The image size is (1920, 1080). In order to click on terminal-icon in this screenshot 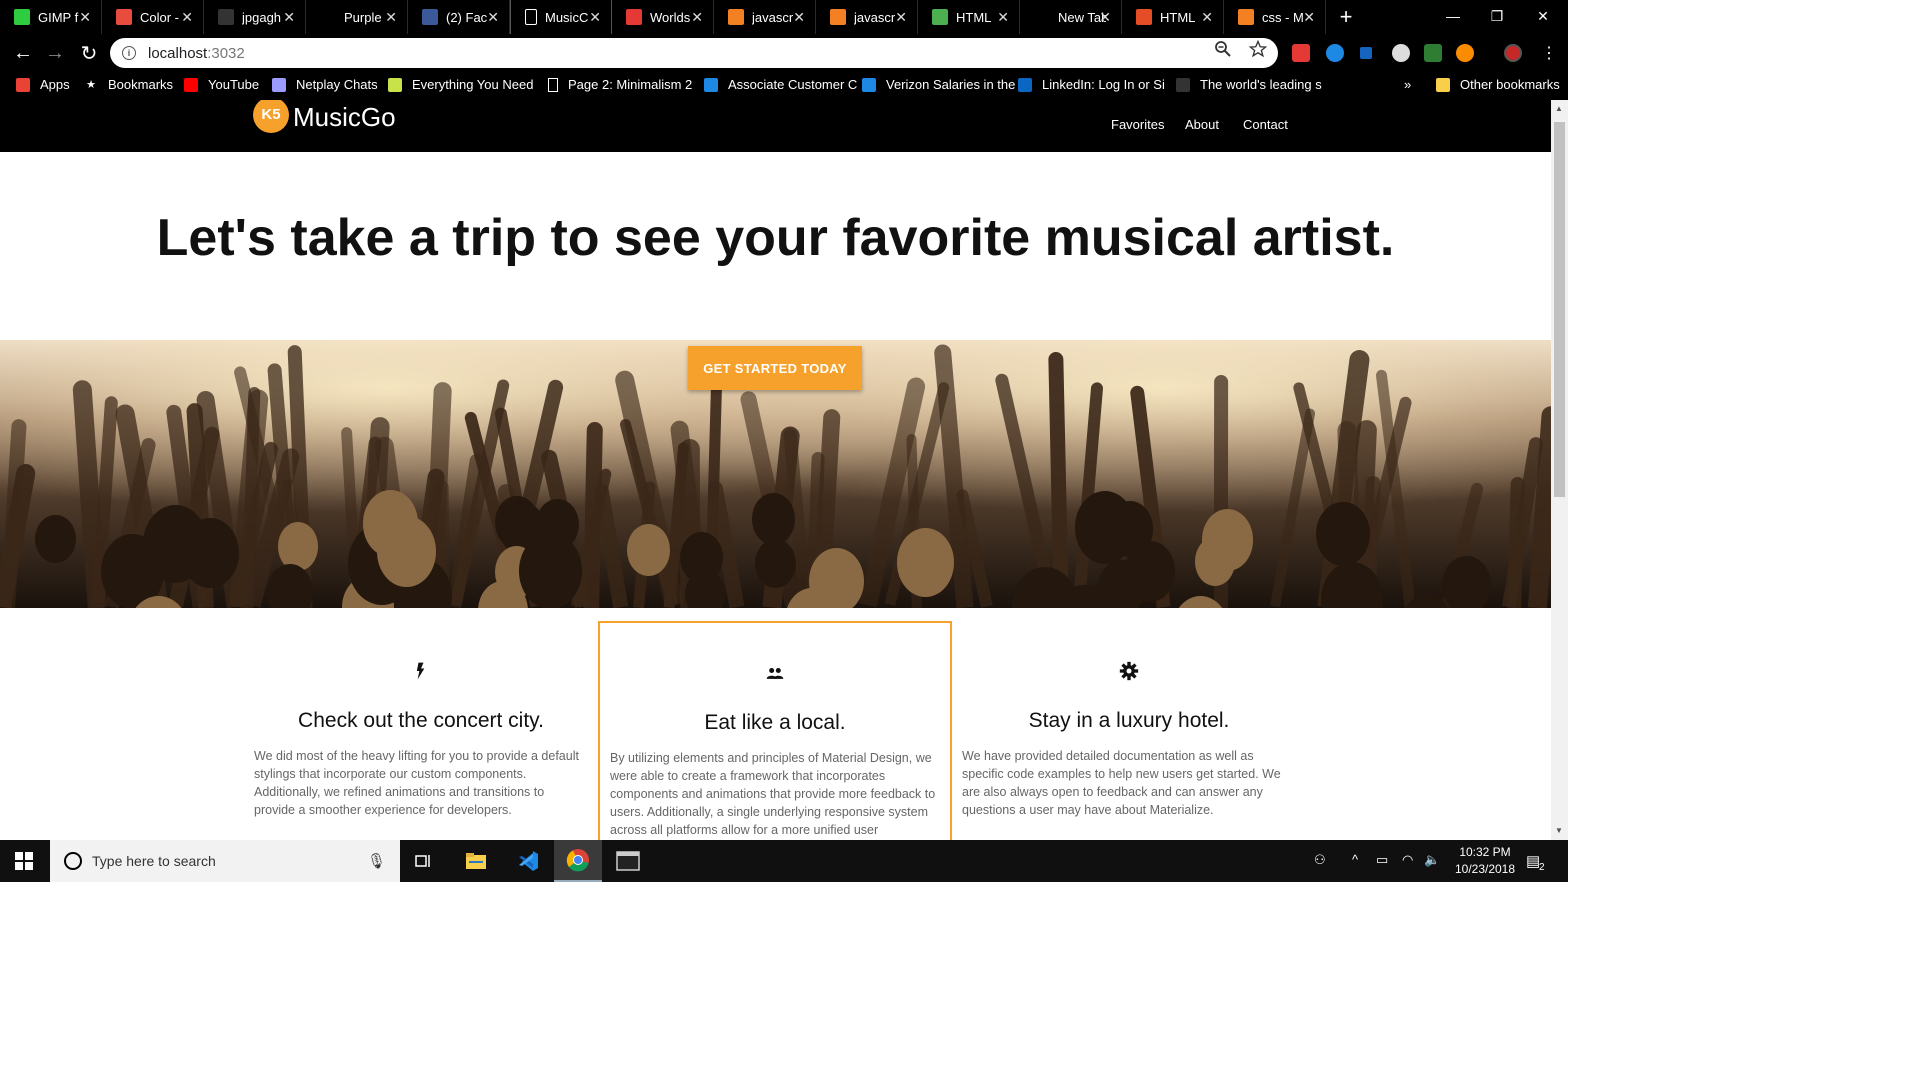, I will do `click(628, 861)`.